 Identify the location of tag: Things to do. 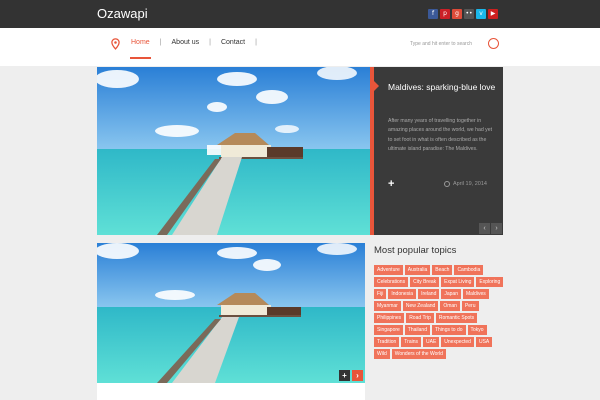
(448, 330).